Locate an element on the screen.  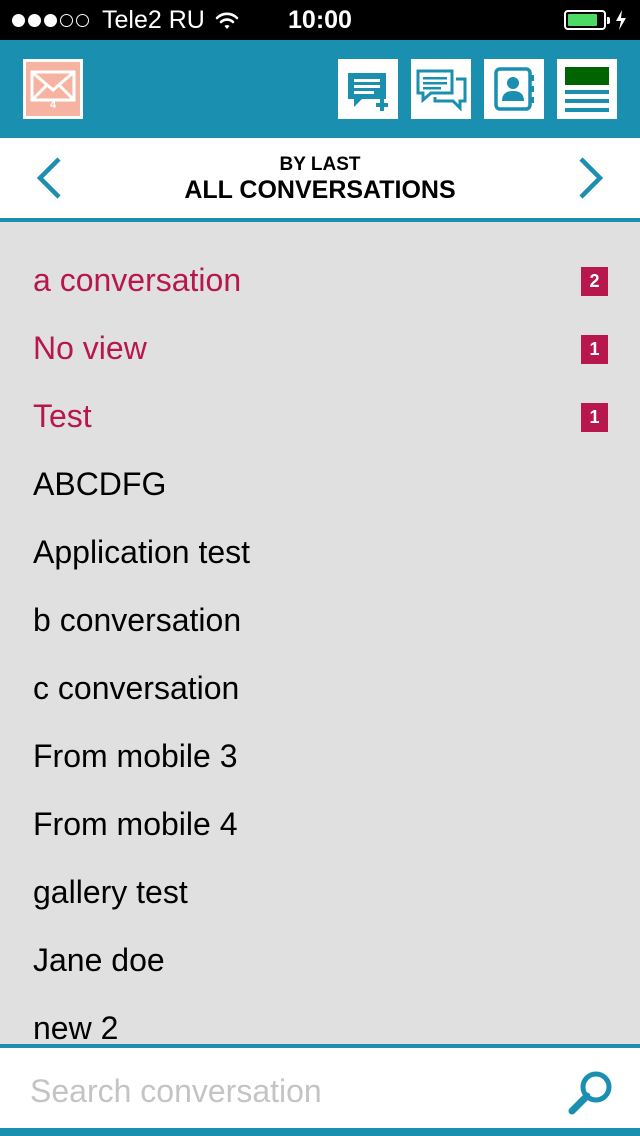
charging-bolt-icon is located at coordinates (621, 20).